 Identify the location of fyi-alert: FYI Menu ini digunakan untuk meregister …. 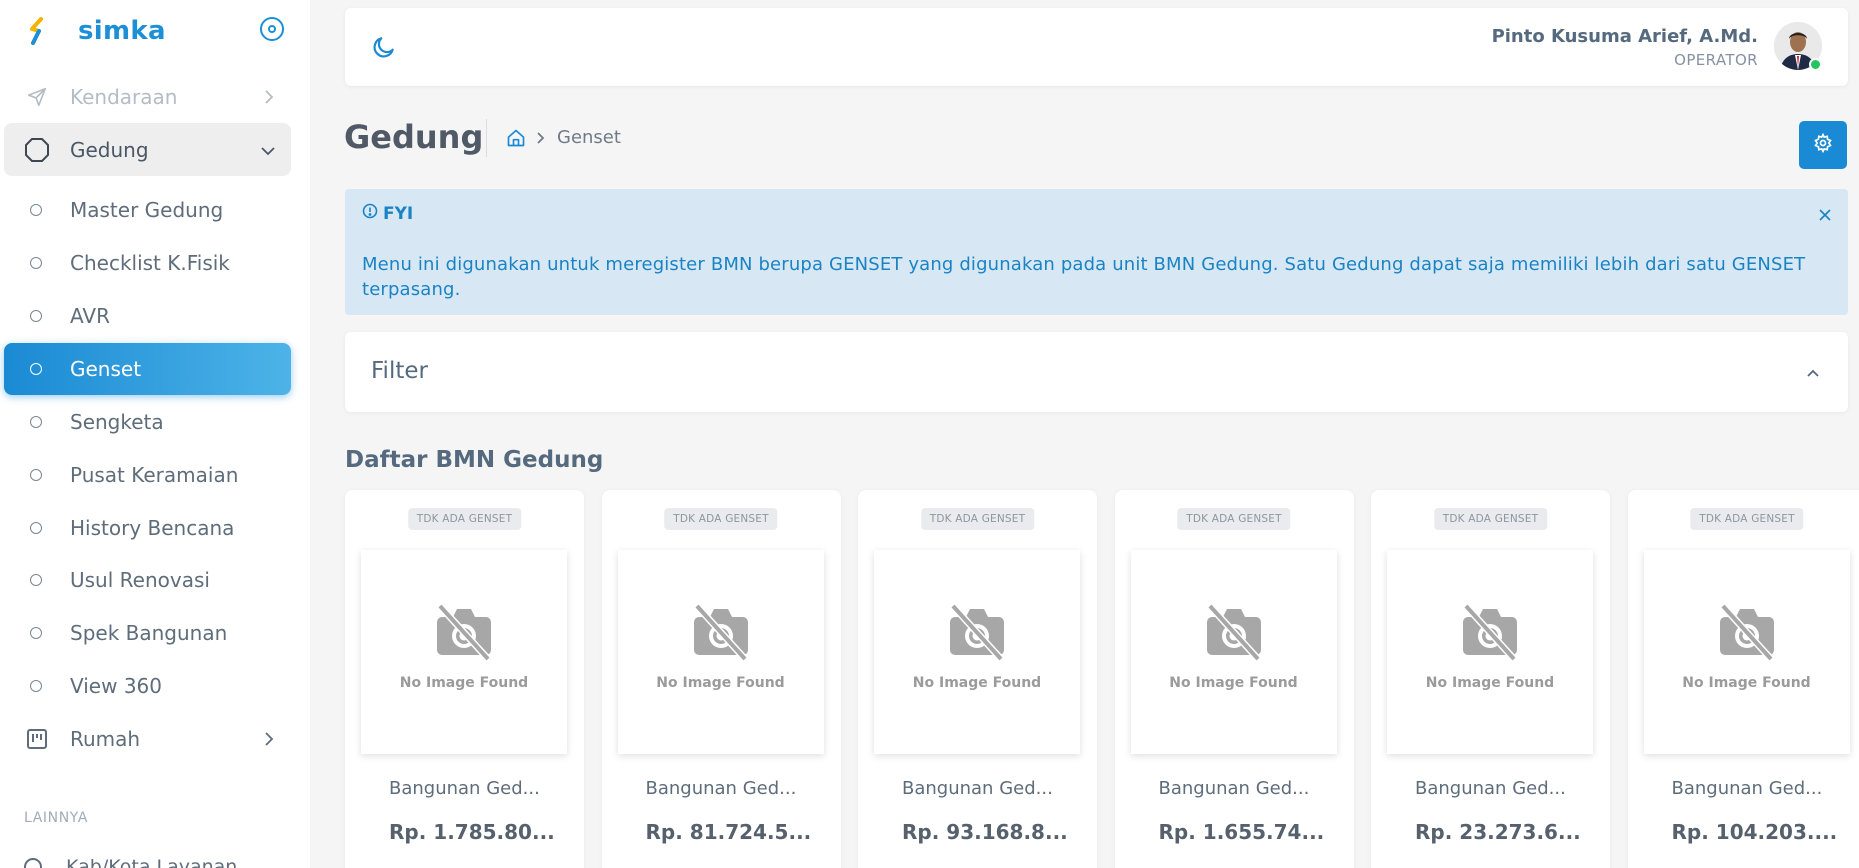
(1096, 252).